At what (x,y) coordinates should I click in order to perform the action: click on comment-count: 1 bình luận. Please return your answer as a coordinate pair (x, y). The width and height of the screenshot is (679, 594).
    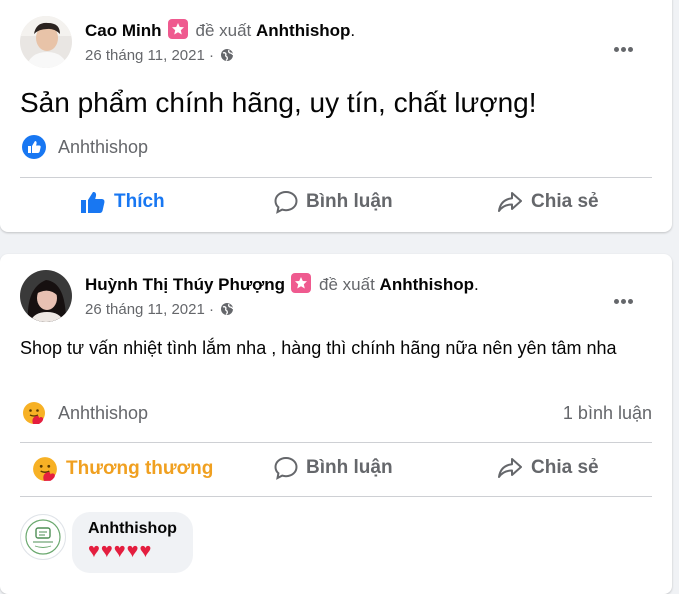
    Looking at the image, I should click on (607, 413).